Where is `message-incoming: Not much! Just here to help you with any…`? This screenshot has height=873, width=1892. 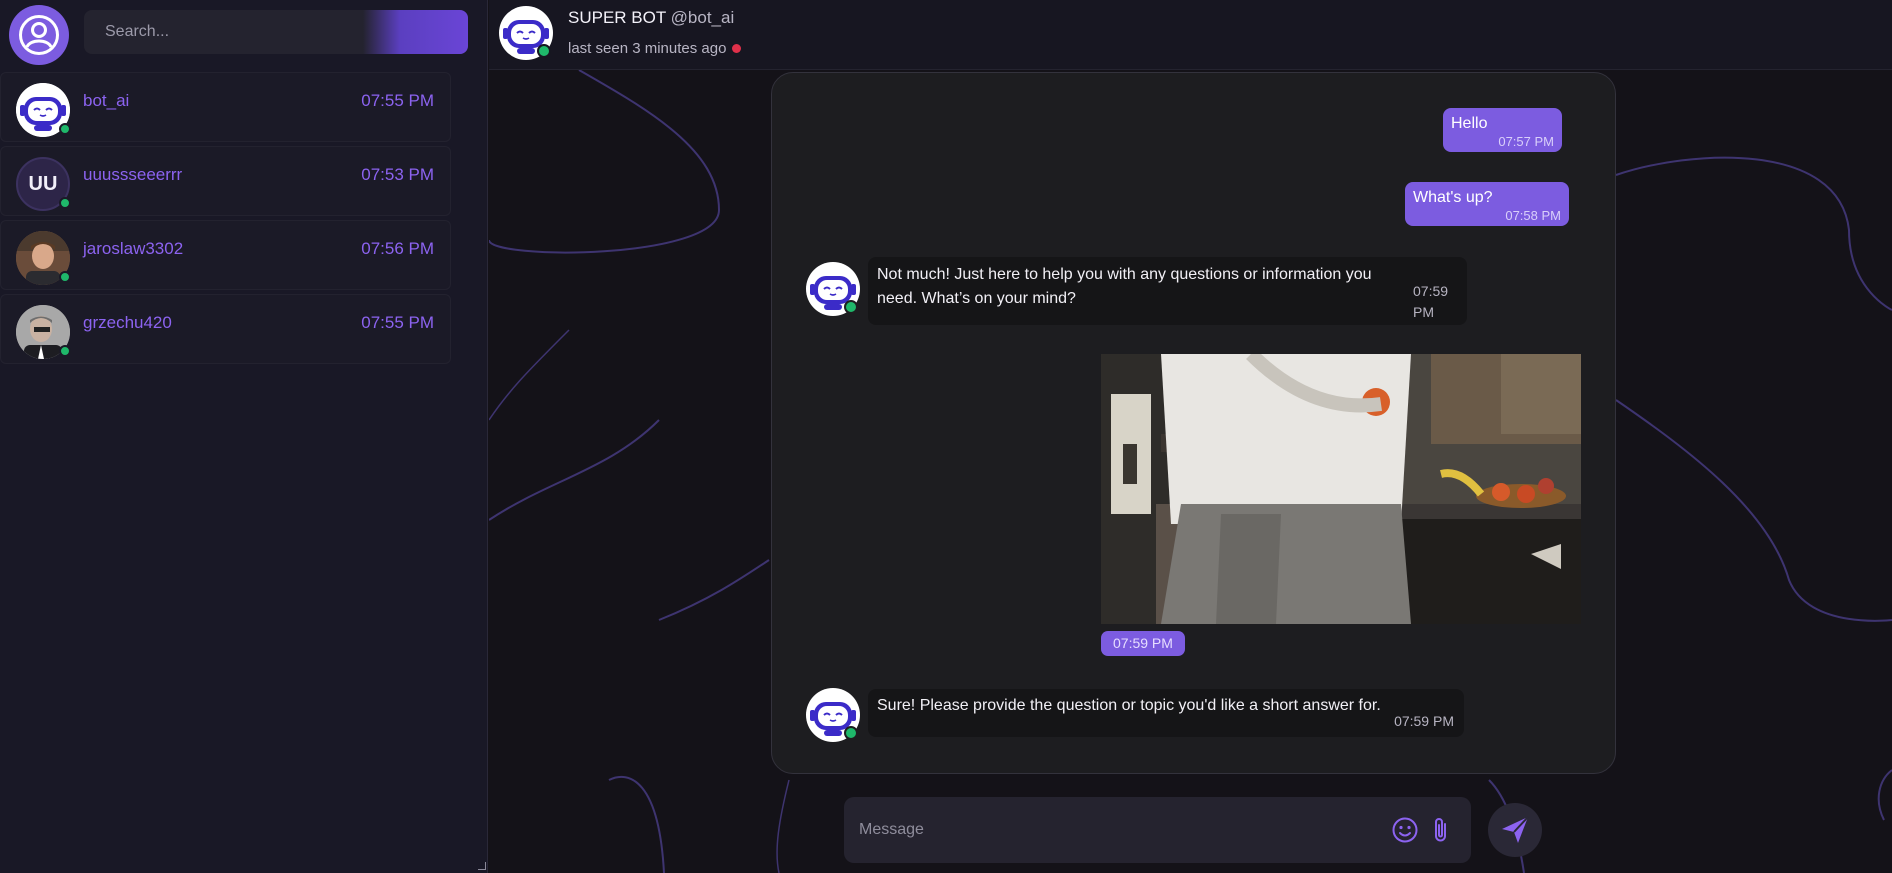 message-incoming: Not much! Just here to help you with any… is located at coordinates (1167, 291).